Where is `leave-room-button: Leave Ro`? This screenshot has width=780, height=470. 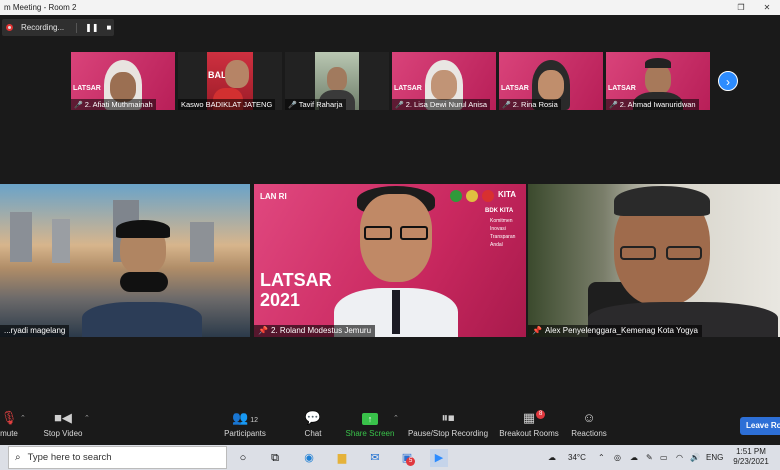 leave-room-button: Leave Ro is located at coordinates (760, 426).